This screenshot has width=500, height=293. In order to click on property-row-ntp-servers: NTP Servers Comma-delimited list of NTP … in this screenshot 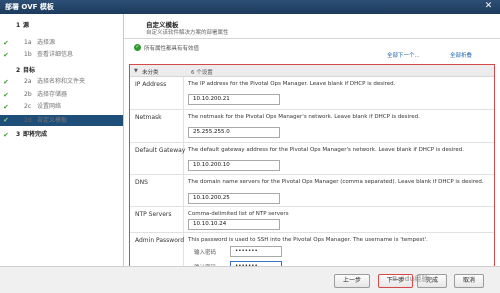, I will do `click(312, 220)`.